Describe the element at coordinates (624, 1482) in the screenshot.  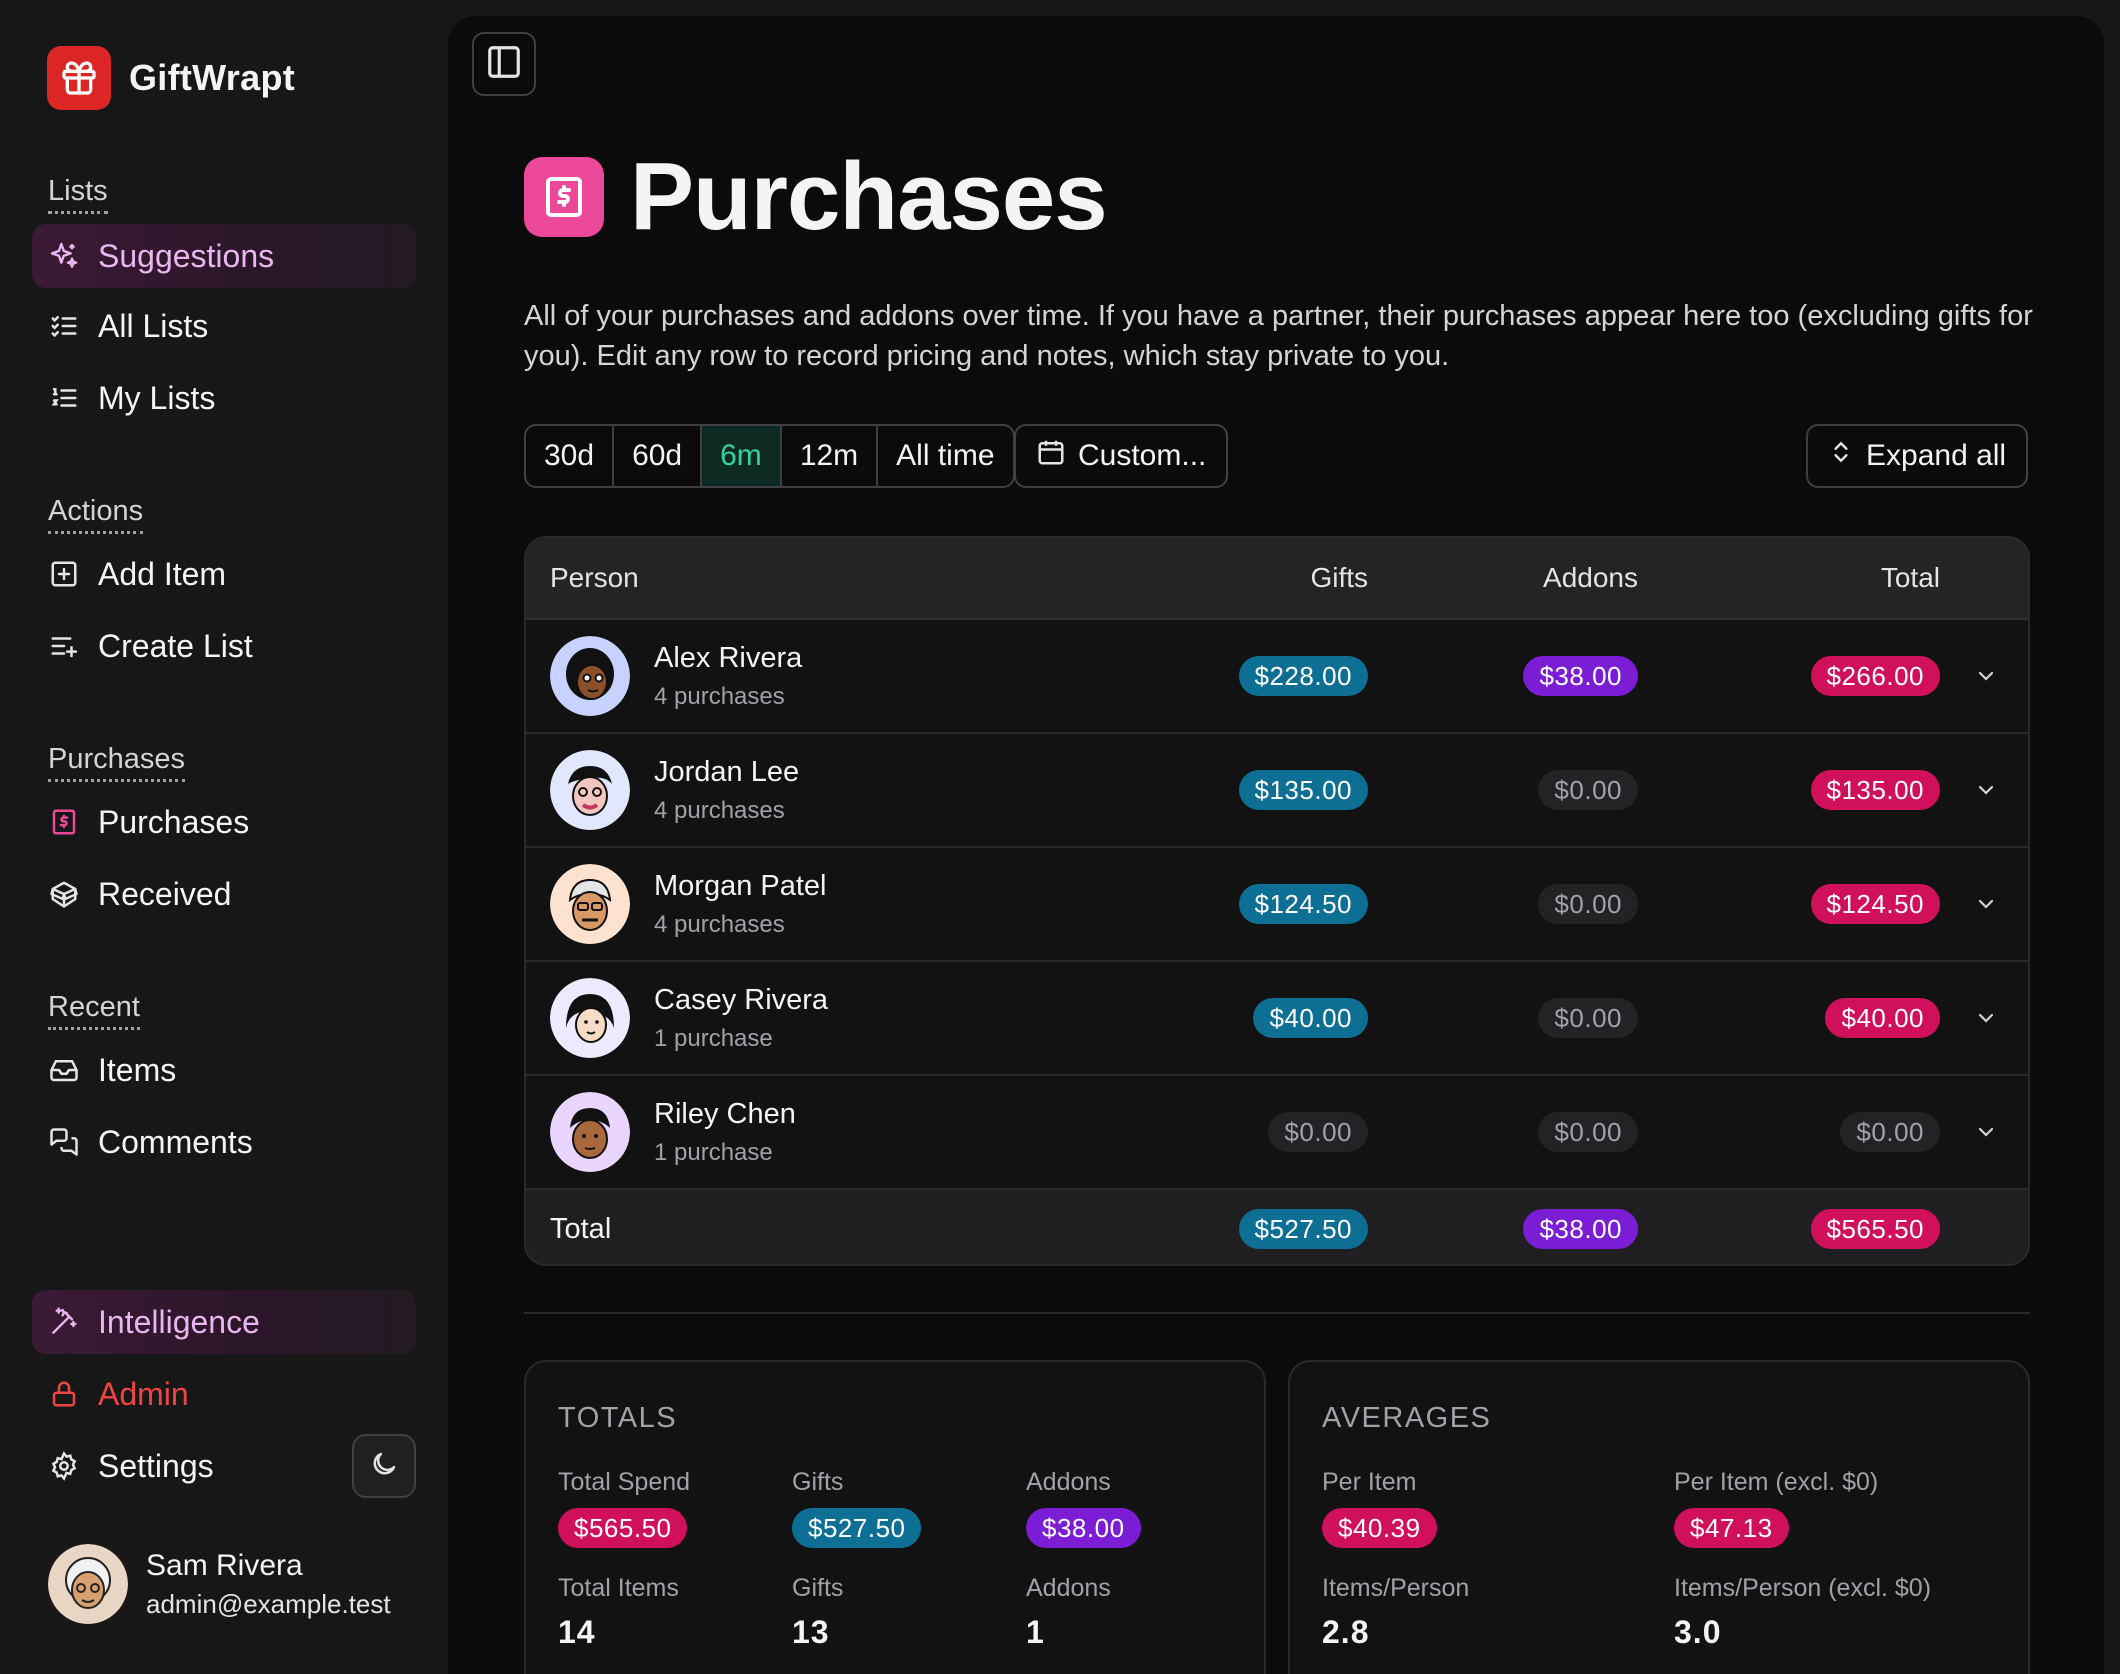
I see `total-spend-label: Total Spend` at that location.